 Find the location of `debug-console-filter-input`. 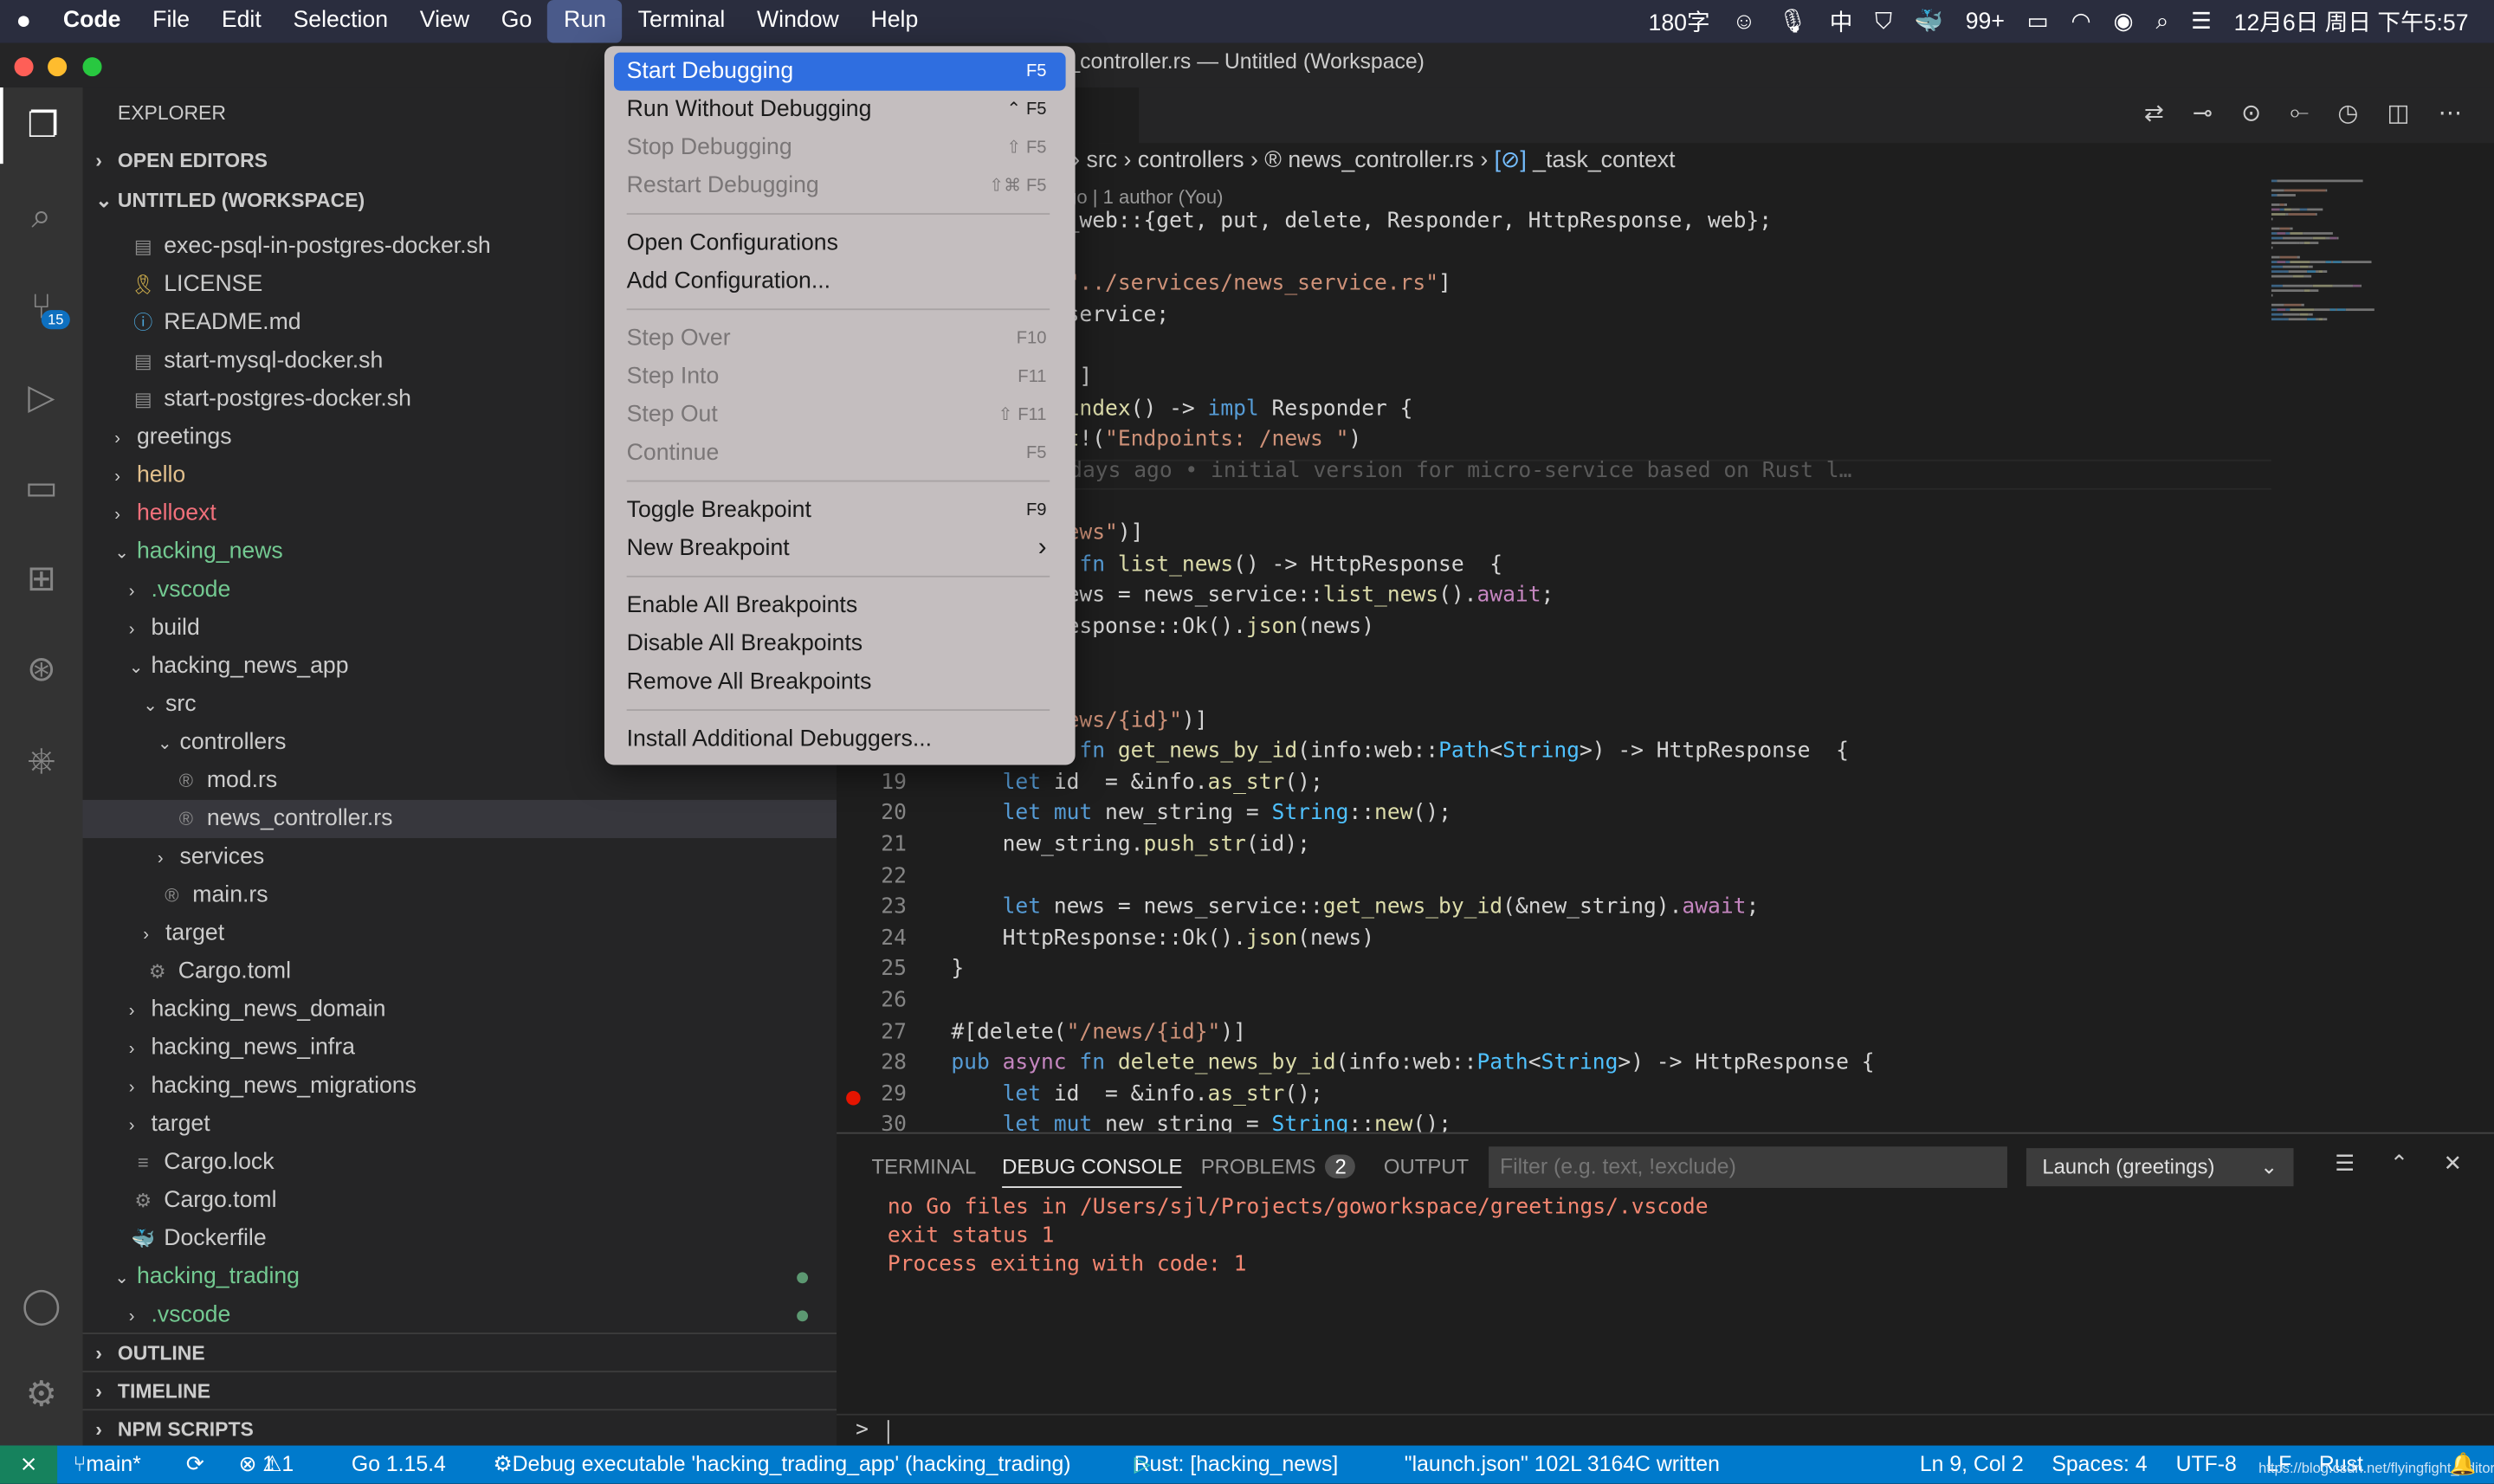

debug-console-filter-input is located at coordinates (1748, 1167).